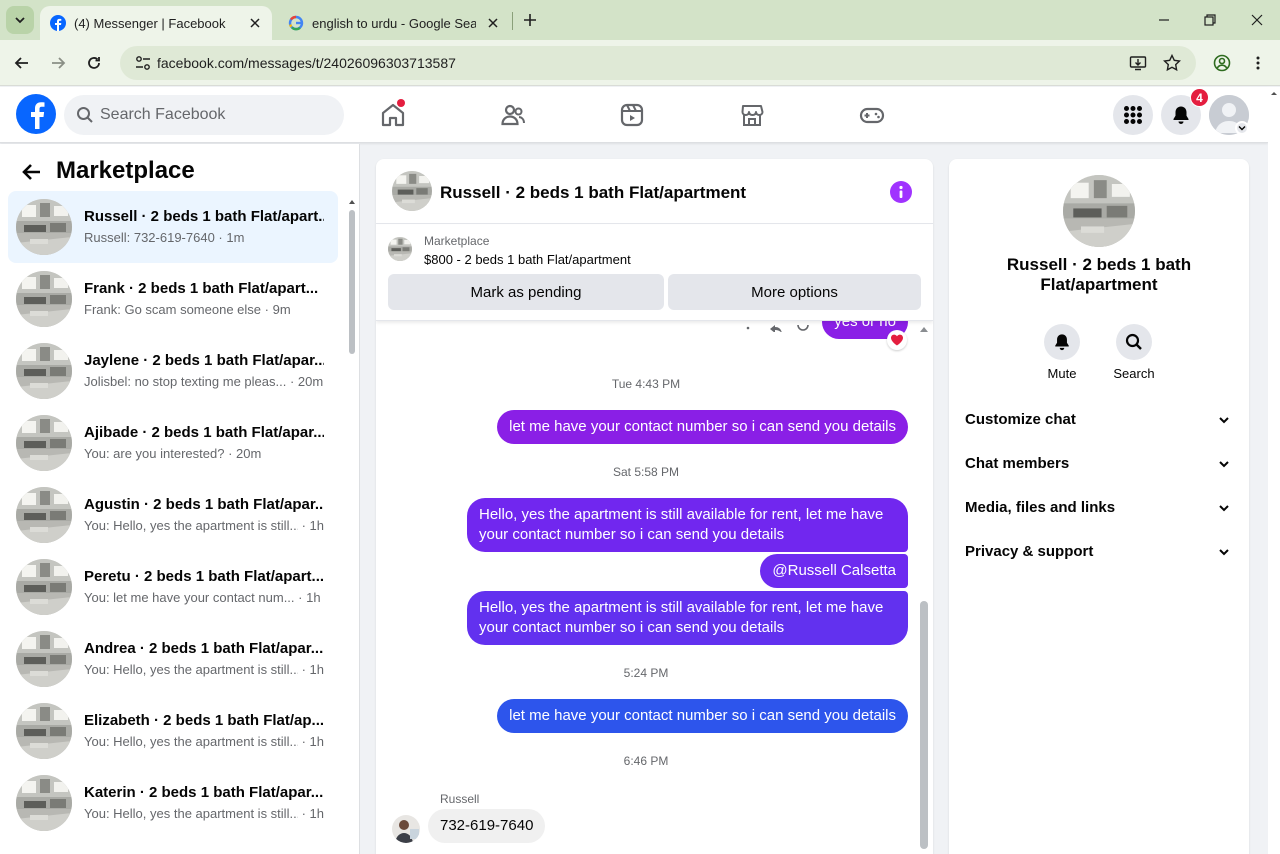 Image resolution: width=1280 pixels, height=854 pixels. I want to click on profile-button, so click(1222, 63).